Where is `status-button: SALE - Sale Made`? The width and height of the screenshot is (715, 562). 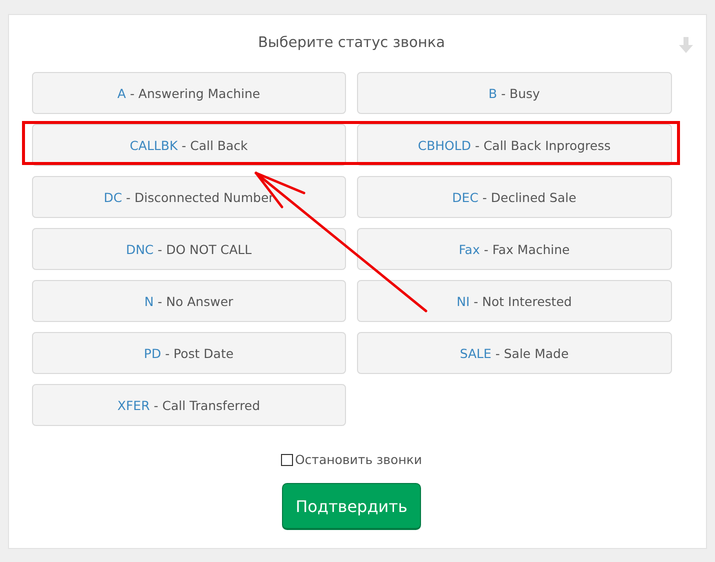 status-button: SALE - Sale Made is located at coordinates (514, 353).